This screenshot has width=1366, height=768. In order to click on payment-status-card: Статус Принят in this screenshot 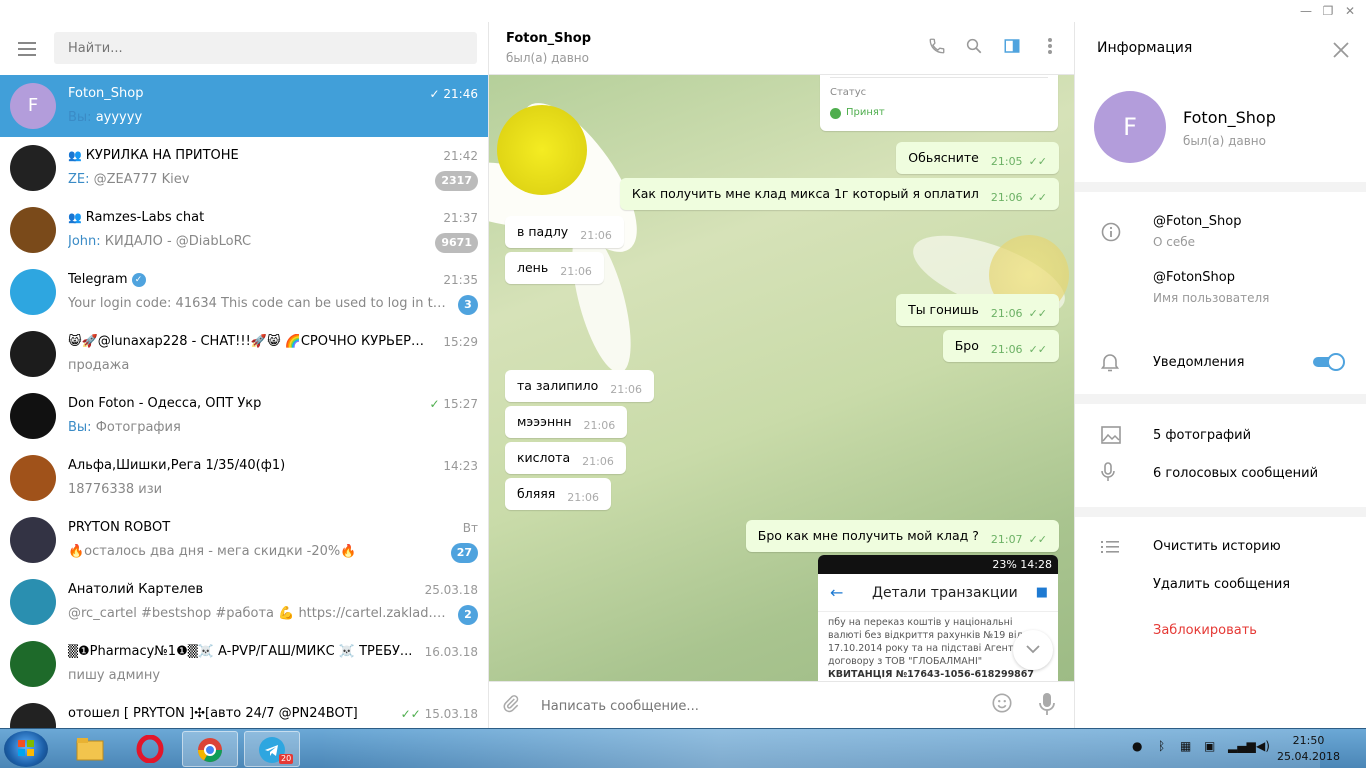, I will do `click(939, 103)`.